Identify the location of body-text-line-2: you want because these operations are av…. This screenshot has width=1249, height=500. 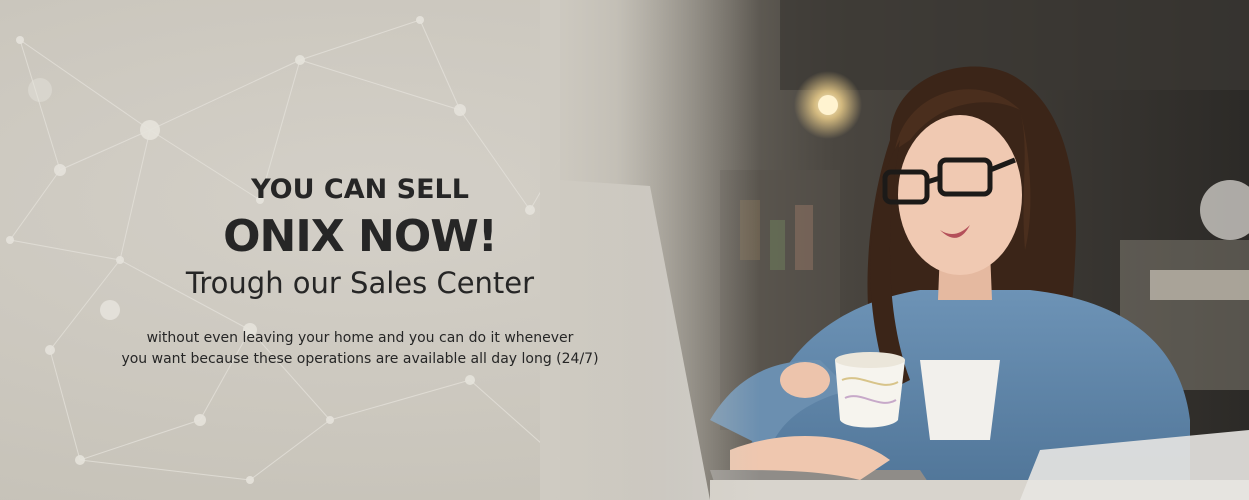
(360, 359).